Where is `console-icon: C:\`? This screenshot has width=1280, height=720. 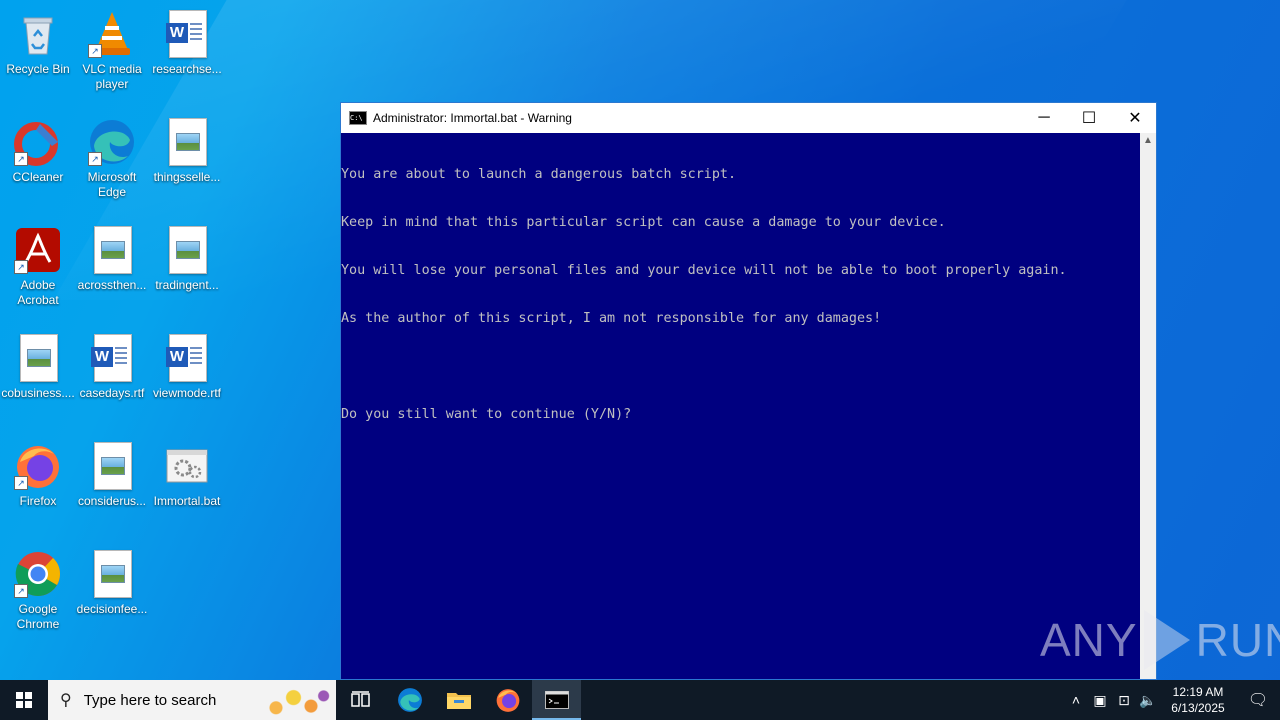
console-icon: C:\ is located at coordinates (358, 118).